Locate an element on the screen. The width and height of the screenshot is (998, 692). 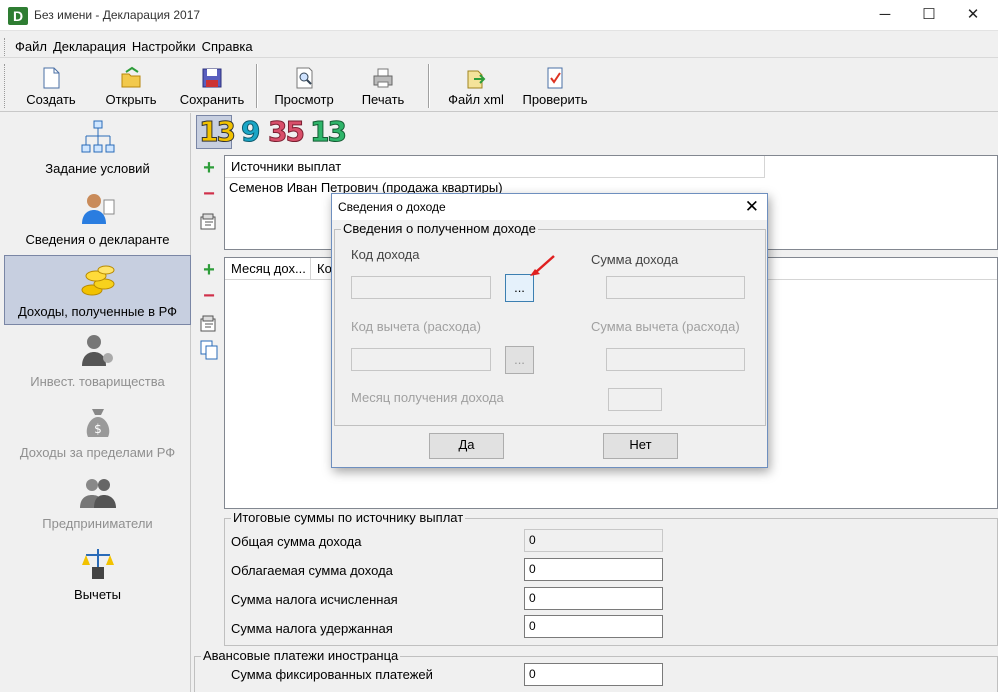
xml-export-icon is located at coordinates (476, 79).